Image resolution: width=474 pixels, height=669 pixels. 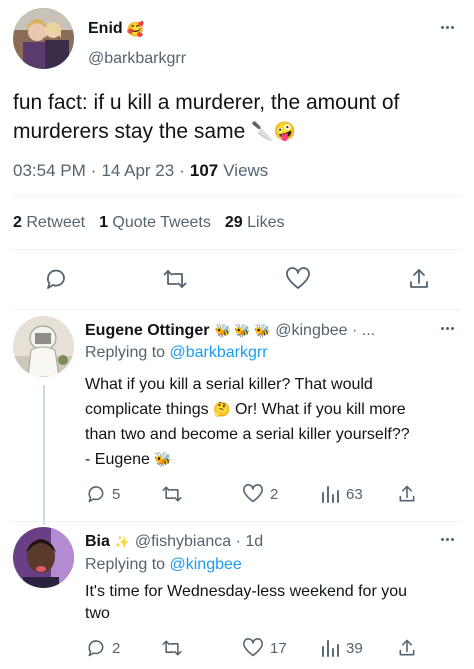 I want to click on display-name-text: Enid, so click(x=105, y=28).